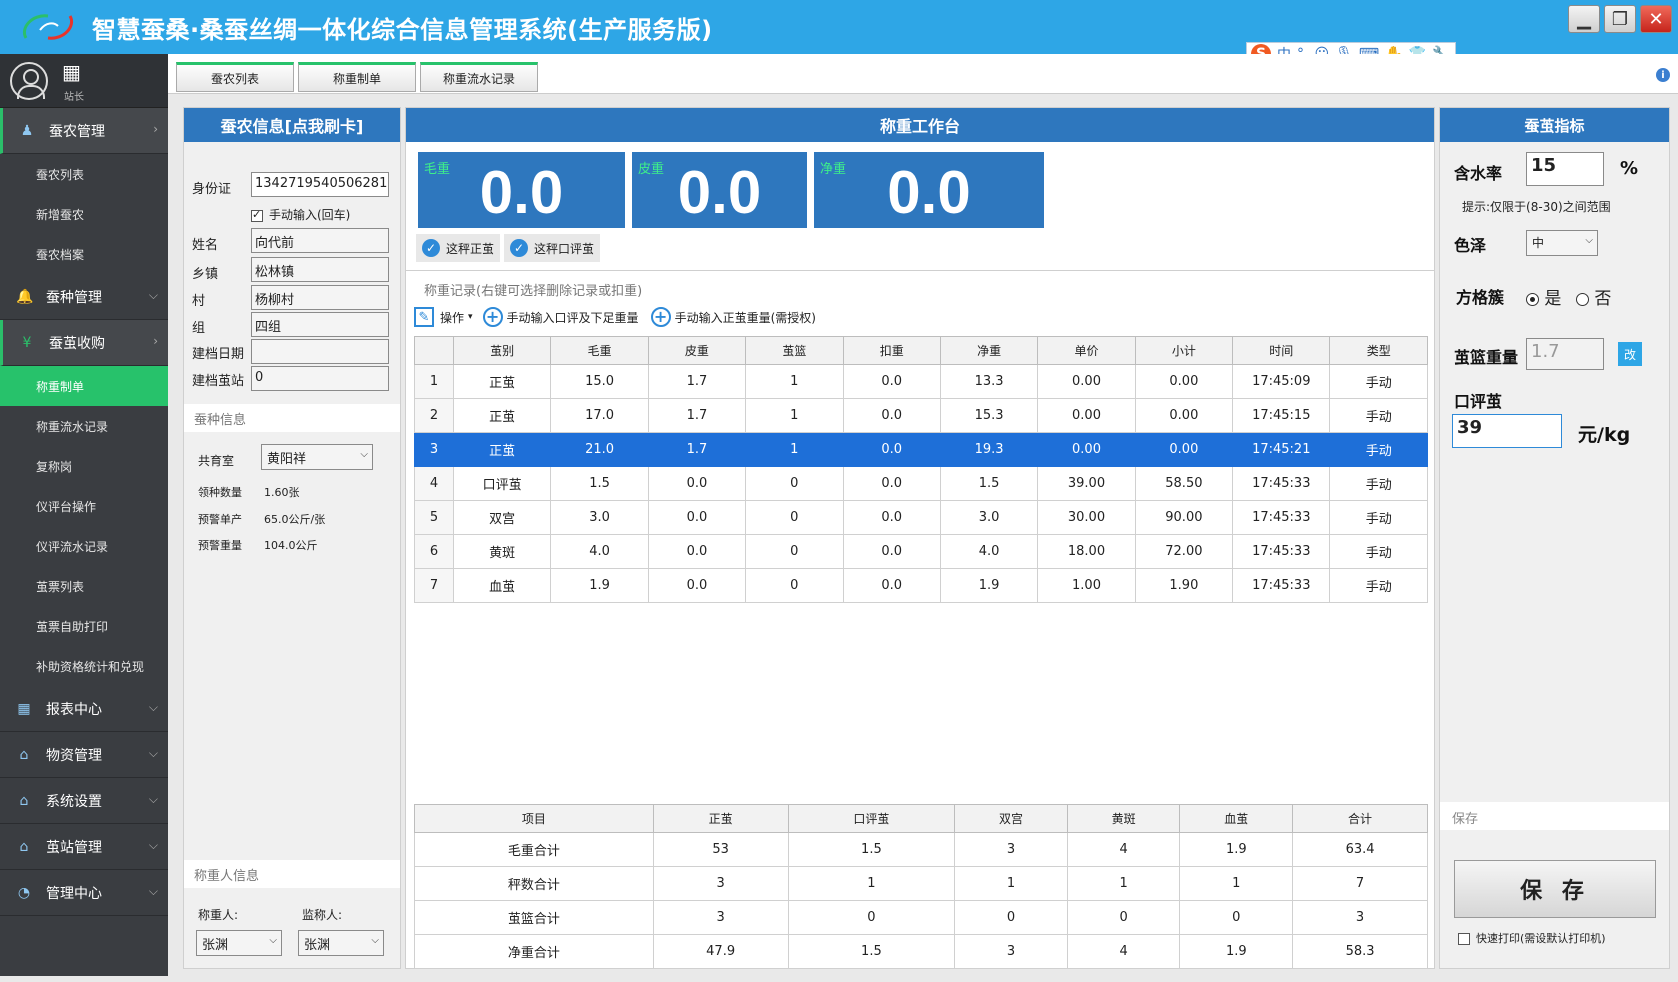 The image size is (1678, 982). What do you see at coordinates (205, 245) in the screenshot?
I see `name-label: 姓名` at bounding box center [205, 245].